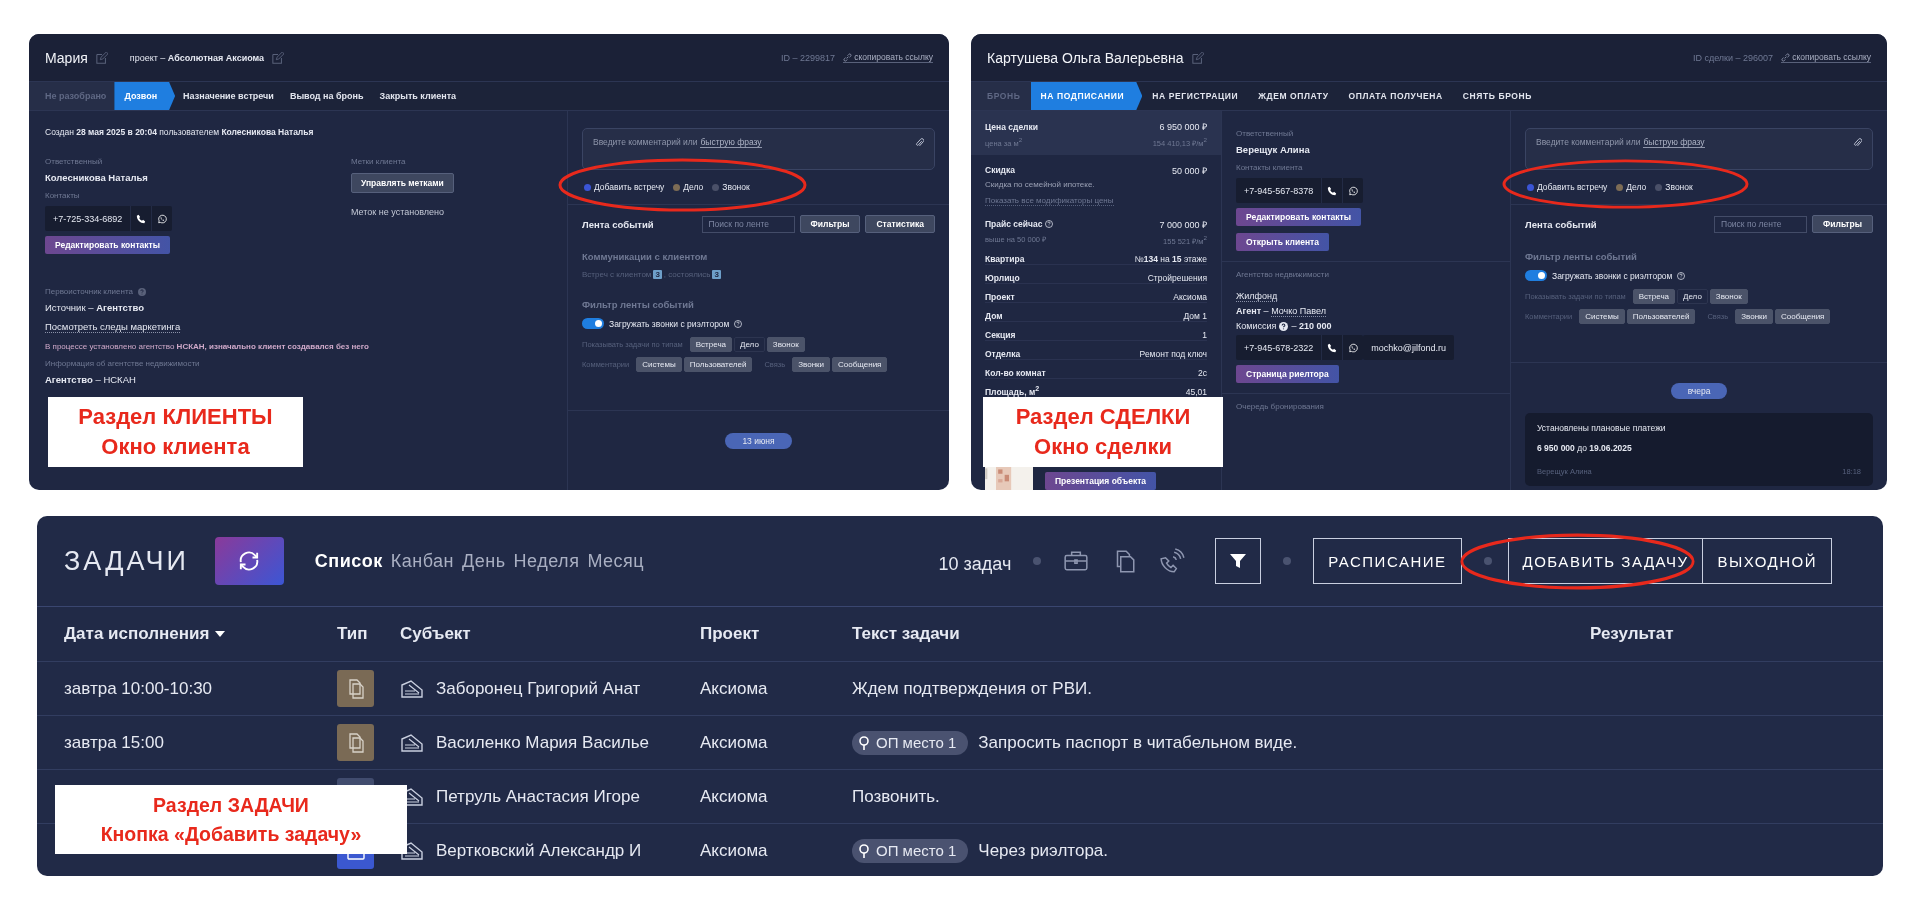 The height and width of the screenshot is (909, 1920). Describe the element at coordinates (906, 634) in the screenshot. I see `column-header: Текст задачи` at that location.